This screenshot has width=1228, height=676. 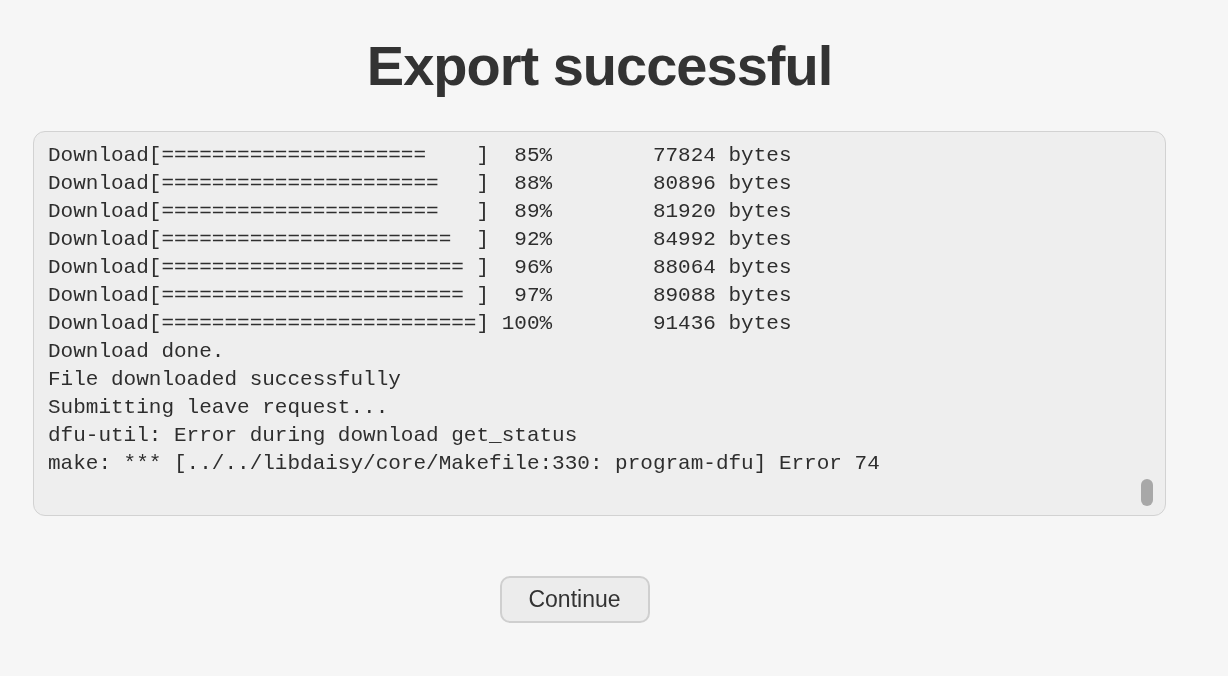 What do you see at coordinates (313, 436) in the screenshot?
I see `console-line: dfu-util: Error during download get_status` at bounding box center [313, 436].